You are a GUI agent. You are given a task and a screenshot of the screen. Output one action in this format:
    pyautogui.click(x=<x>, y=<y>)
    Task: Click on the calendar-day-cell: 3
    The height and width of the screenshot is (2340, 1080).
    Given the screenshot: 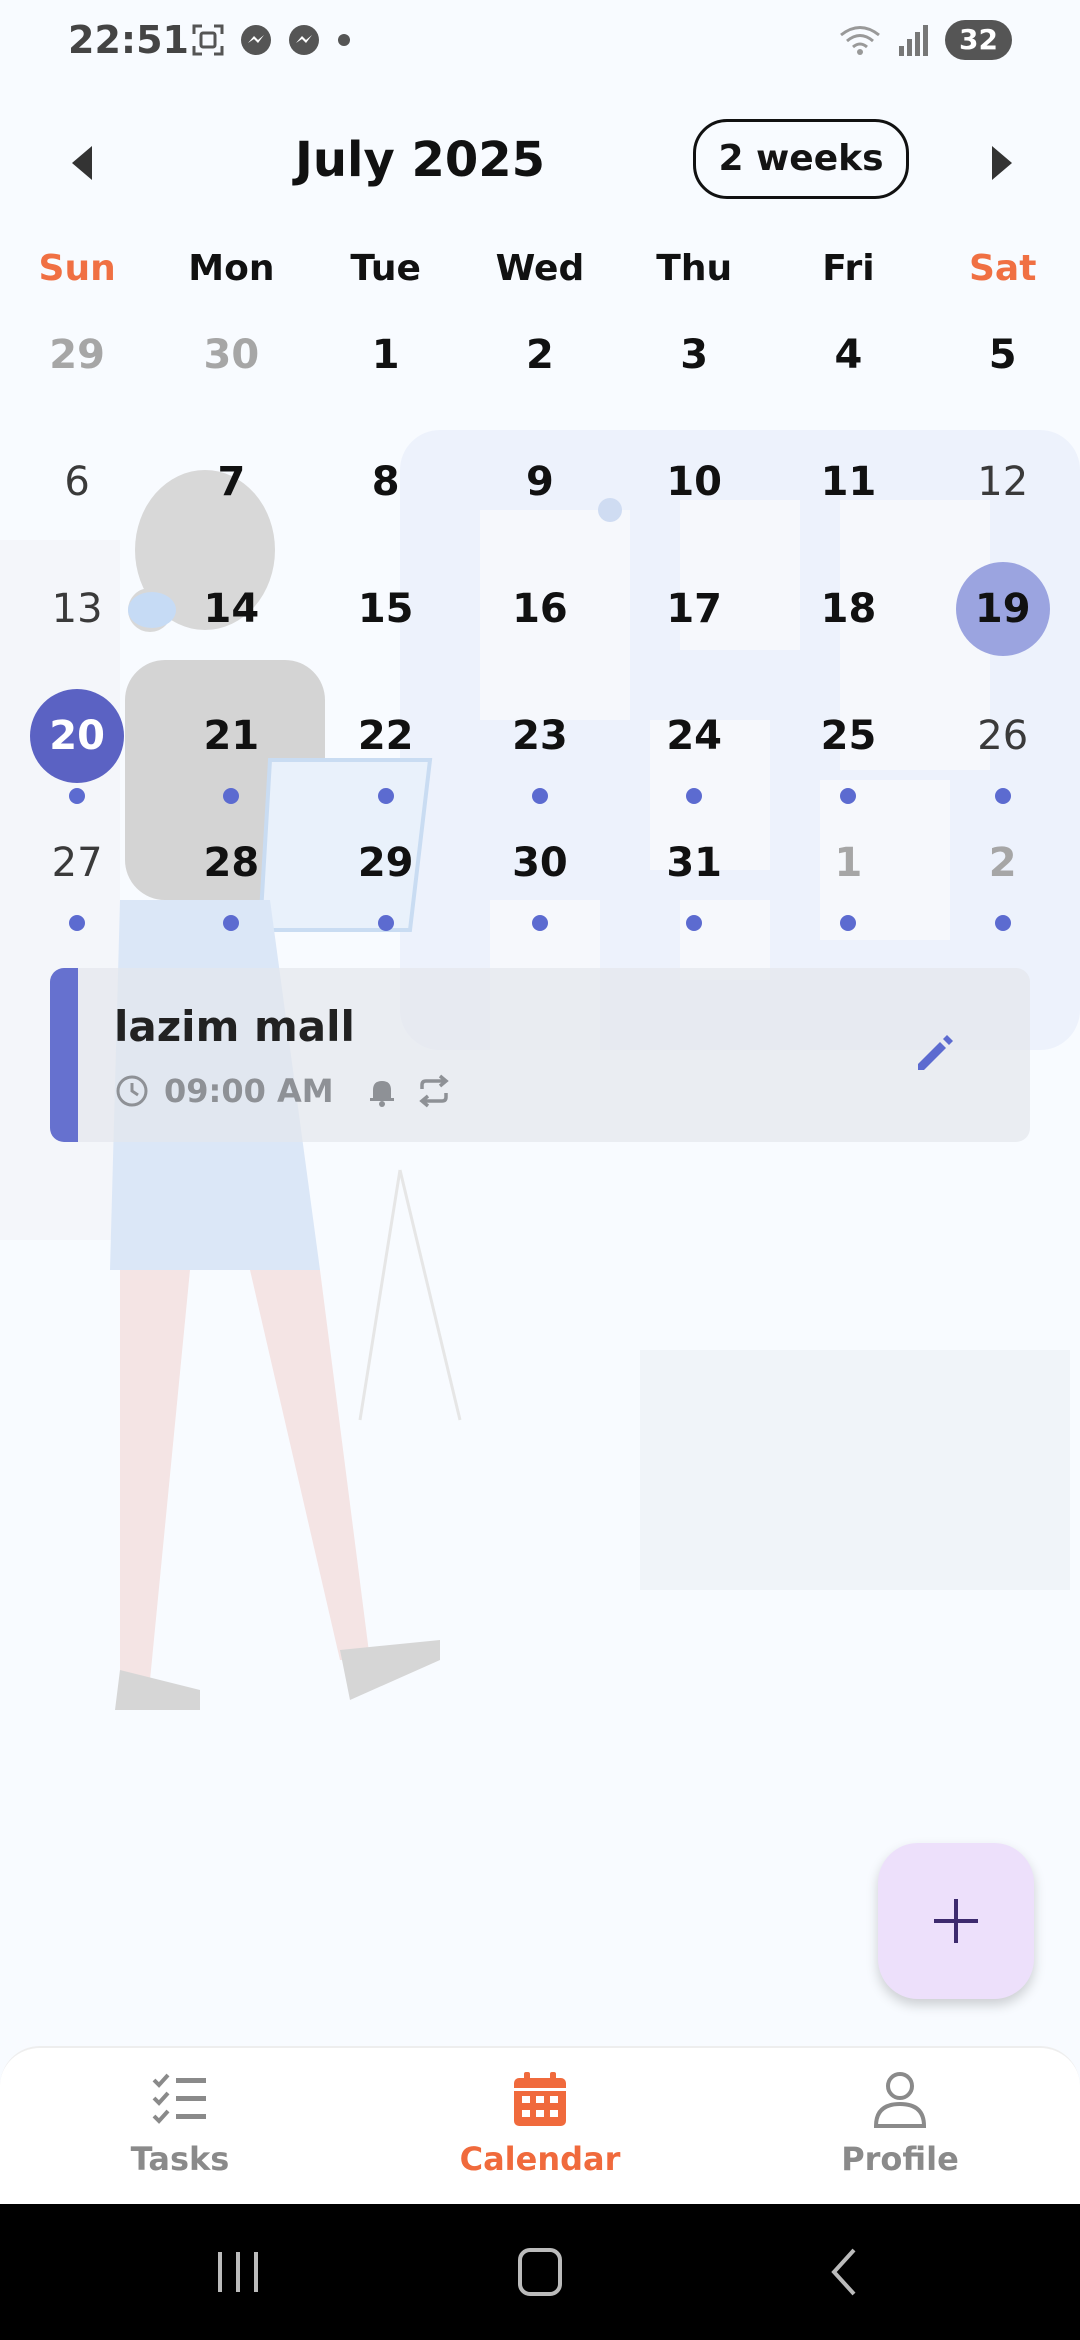 What is the action you would take?
    pyautogui.click(x=694, y=373)
    